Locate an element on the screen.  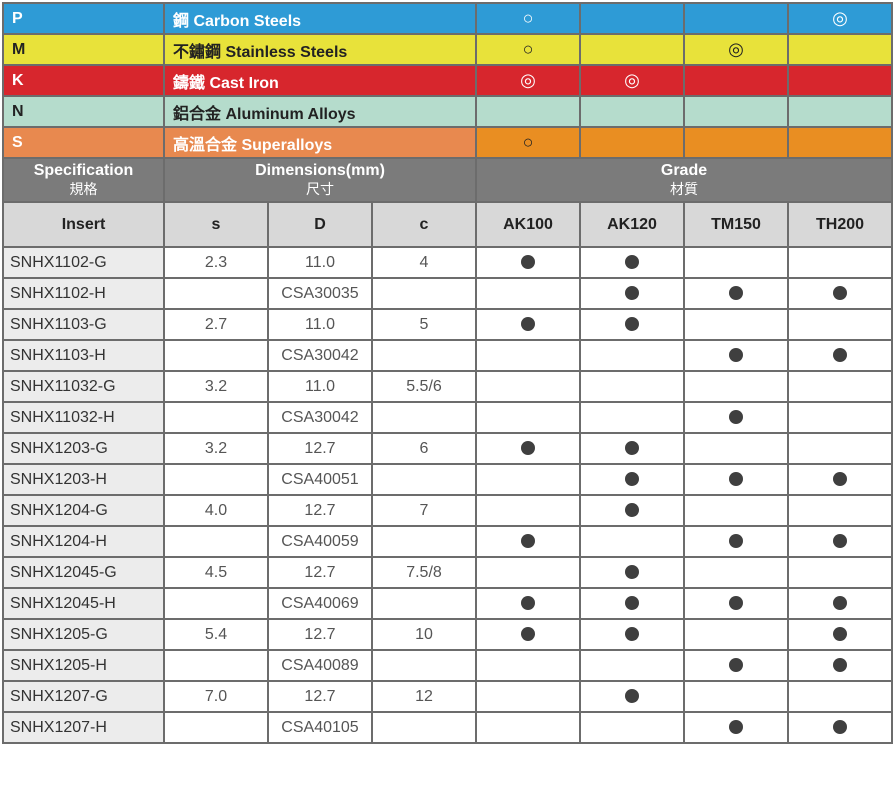
table-row: SNHX1103-G 2.7 11.0 5 is located at coordinates (447, 324).